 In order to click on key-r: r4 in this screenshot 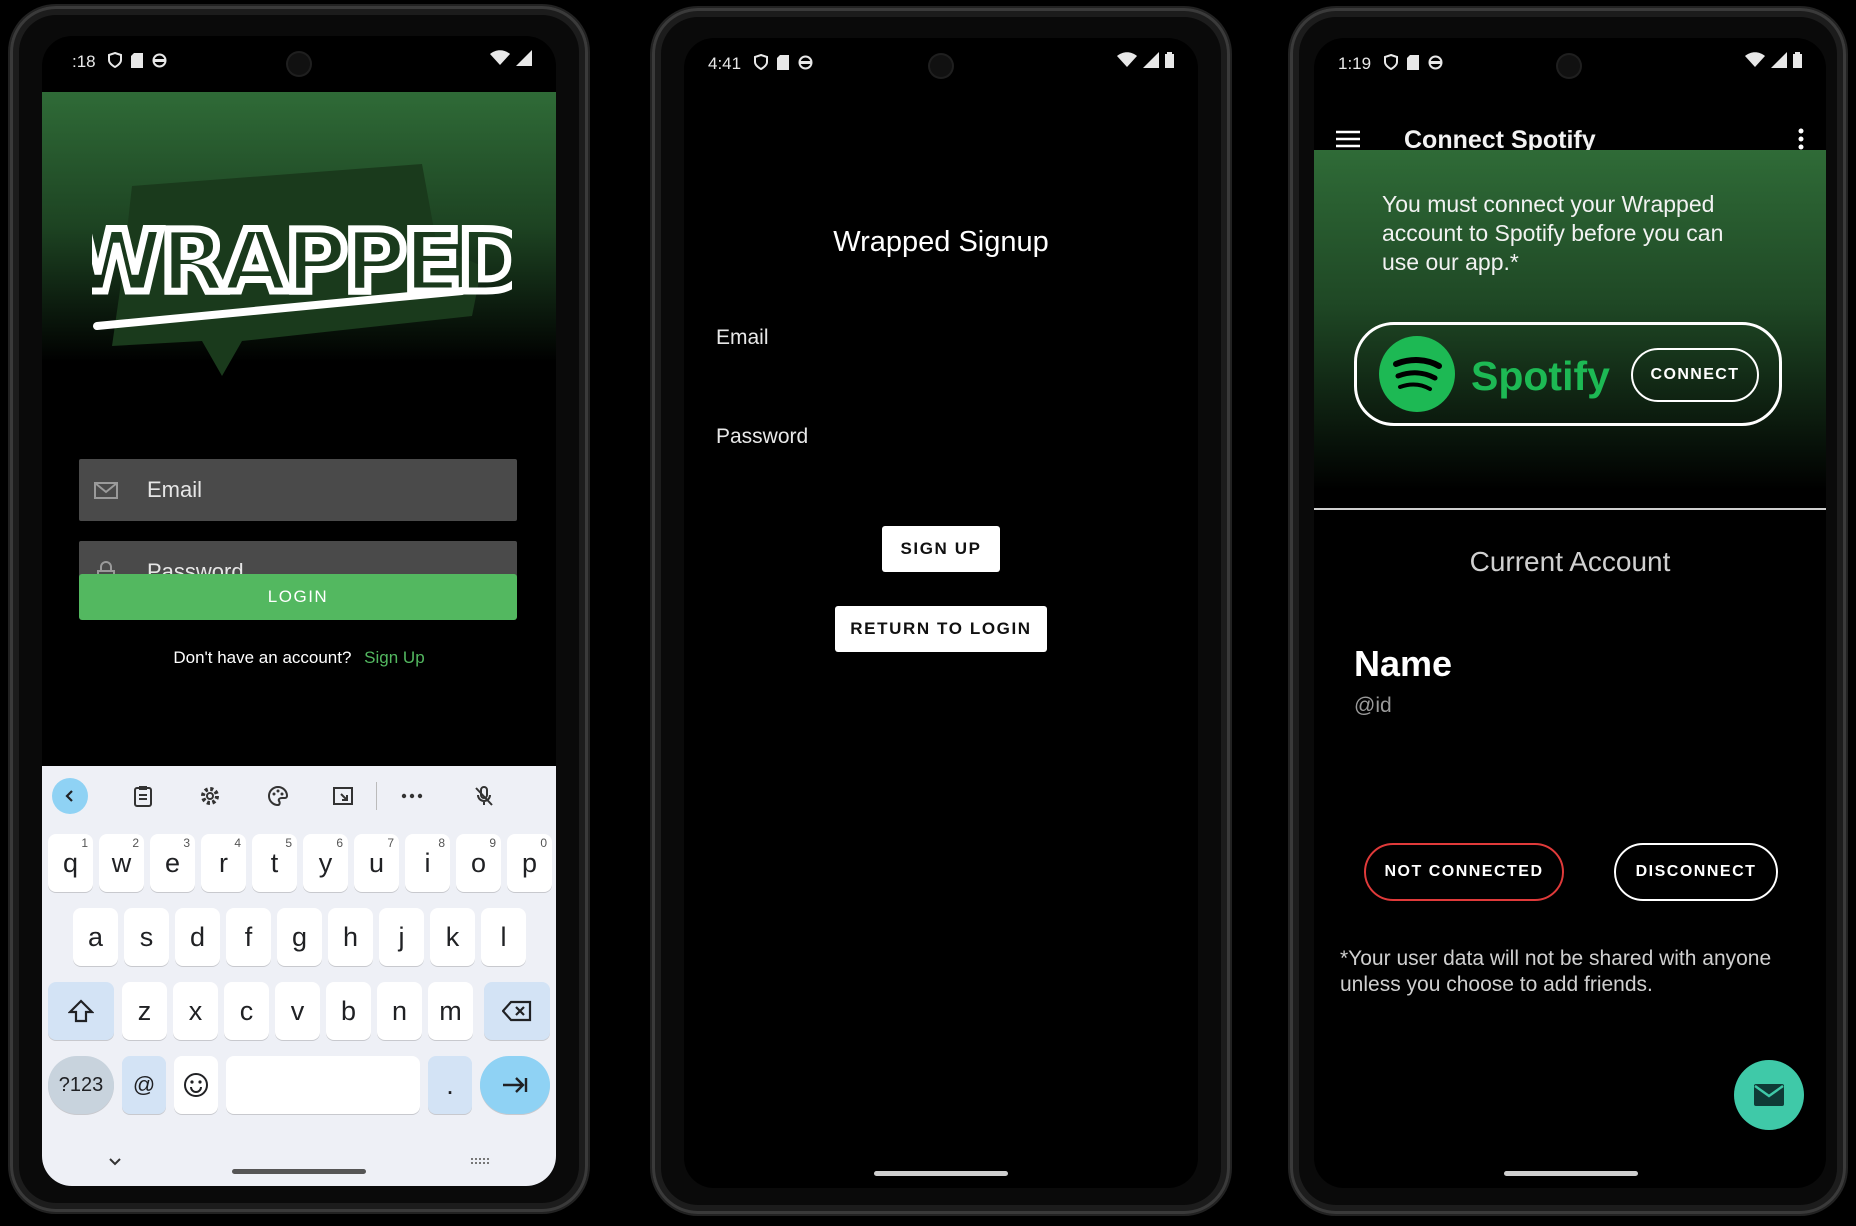, I will do `click(223, 863)`.